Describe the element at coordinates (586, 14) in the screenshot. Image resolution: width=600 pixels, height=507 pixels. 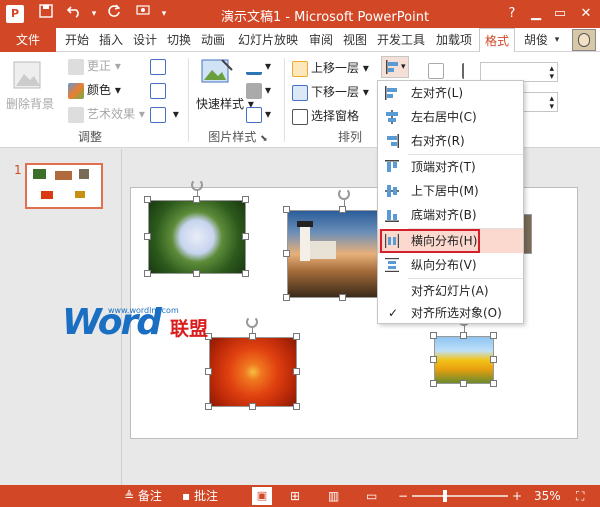
I see `close-icon: ✕` at that location.